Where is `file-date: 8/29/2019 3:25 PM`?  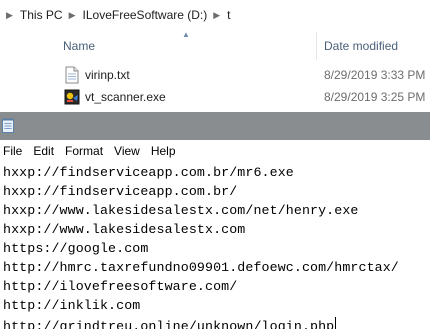
file-date: 8/29/2019 3:25 PM is located at coordinates (375, 97).